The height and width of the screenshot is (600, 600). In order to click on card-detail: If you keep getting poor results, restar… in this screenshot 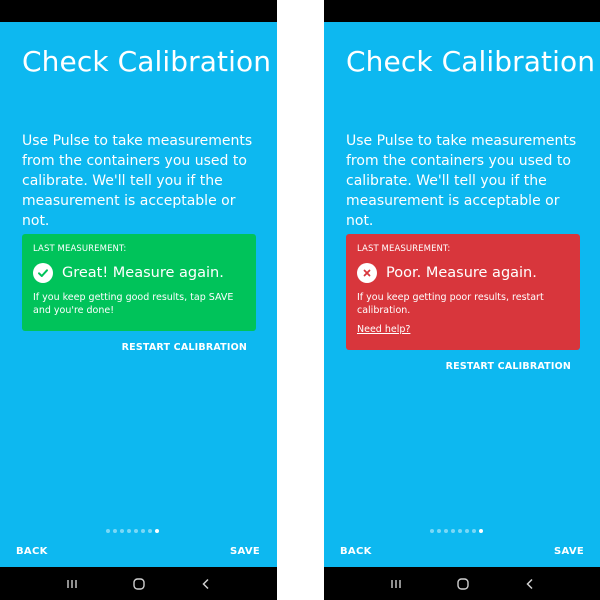, I will do `click(450, 304)`.